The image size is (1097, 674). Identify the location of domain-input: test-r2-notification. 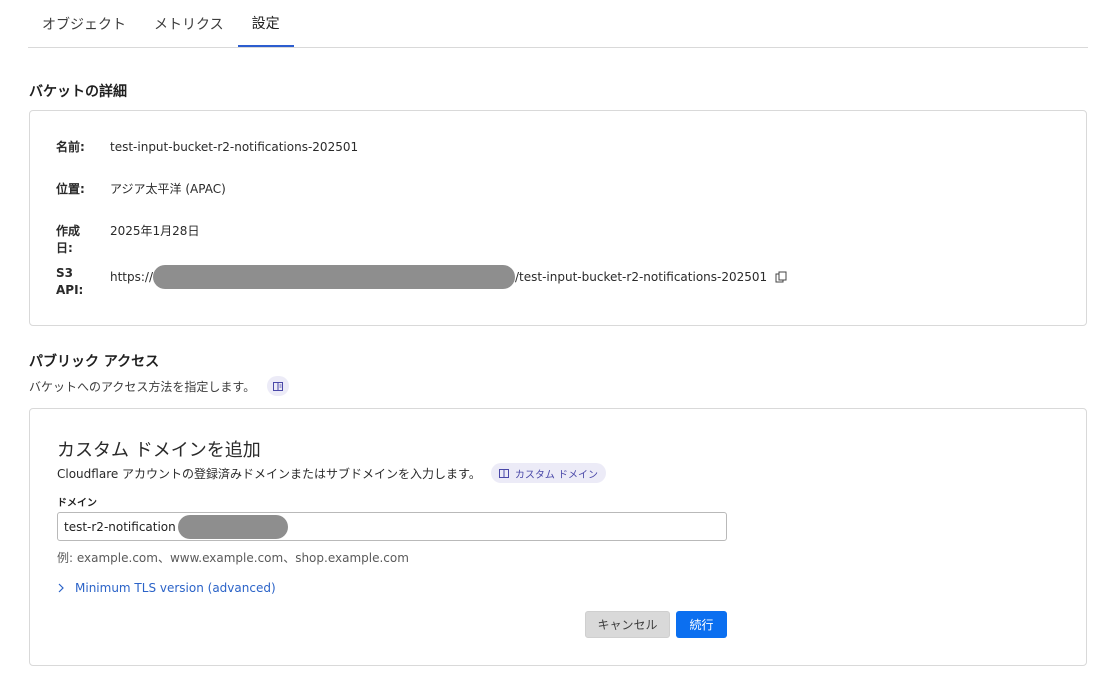
(392, 526).